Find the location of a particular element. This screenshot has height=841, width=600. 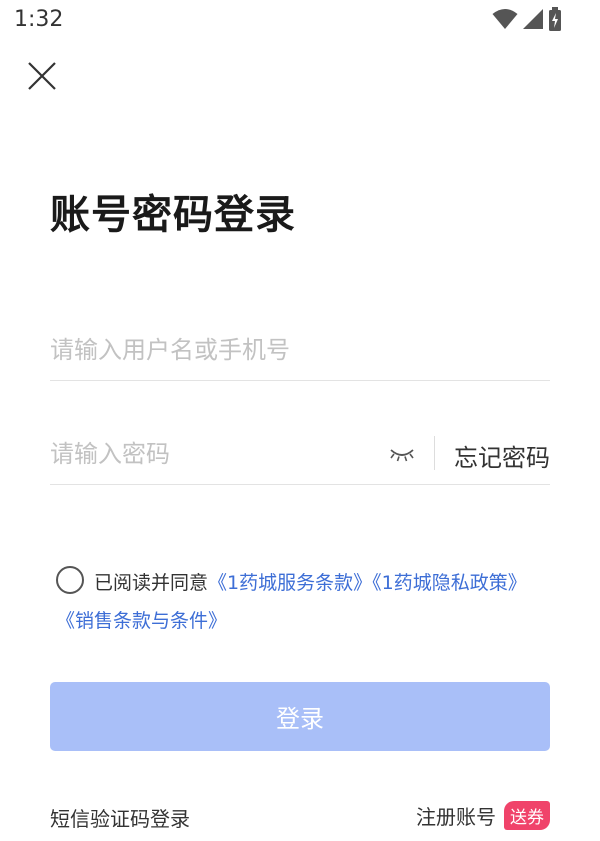

agreement-line-2: 《销售条款与条件》 is located at coordinates (141, 619).